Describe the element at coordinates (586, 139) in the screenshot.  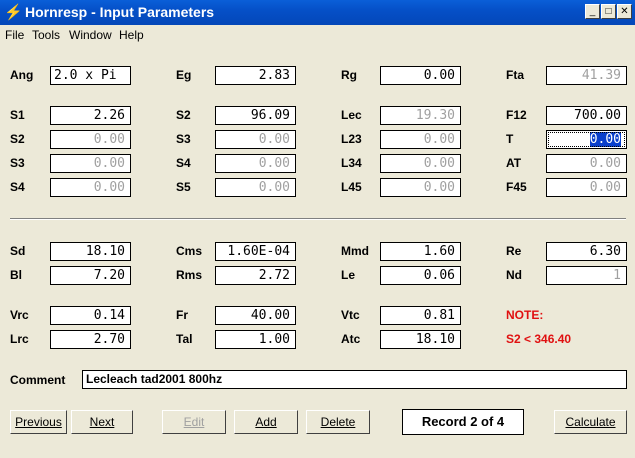
I see `t-field: 0.00` at that location.